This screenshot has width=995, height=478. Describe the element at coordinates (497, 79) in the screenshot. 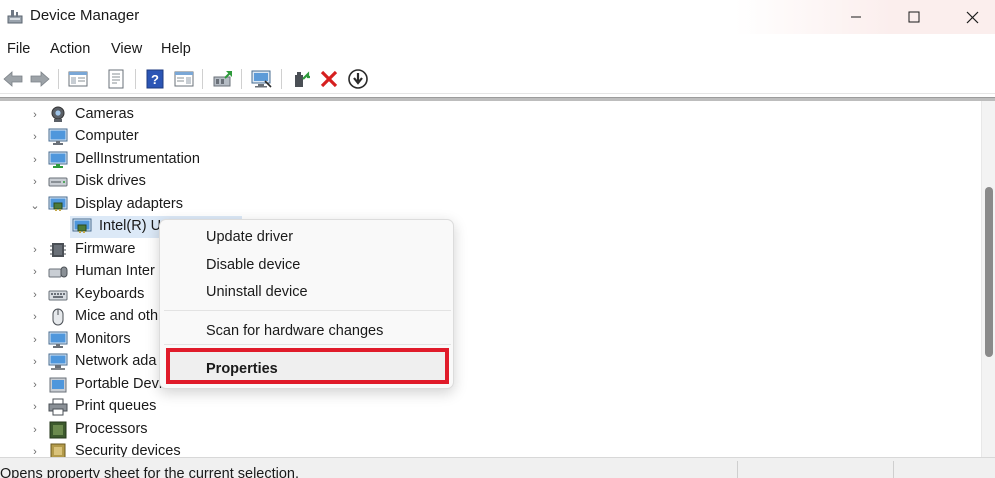

I see `toolbar: ?` at that location.